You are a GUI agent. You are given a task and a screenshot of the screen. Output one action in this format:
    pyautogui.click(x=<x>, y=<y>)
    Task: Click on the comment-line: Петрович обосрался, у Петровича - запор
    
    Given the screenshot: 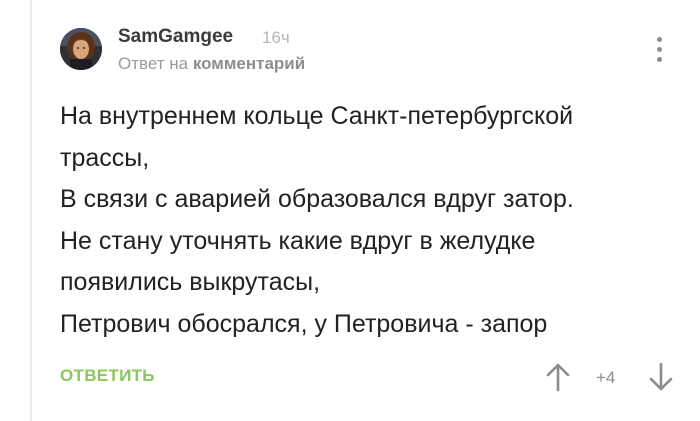 What is the action you would take?
    pyautogui.click(x=304, y=323)
    